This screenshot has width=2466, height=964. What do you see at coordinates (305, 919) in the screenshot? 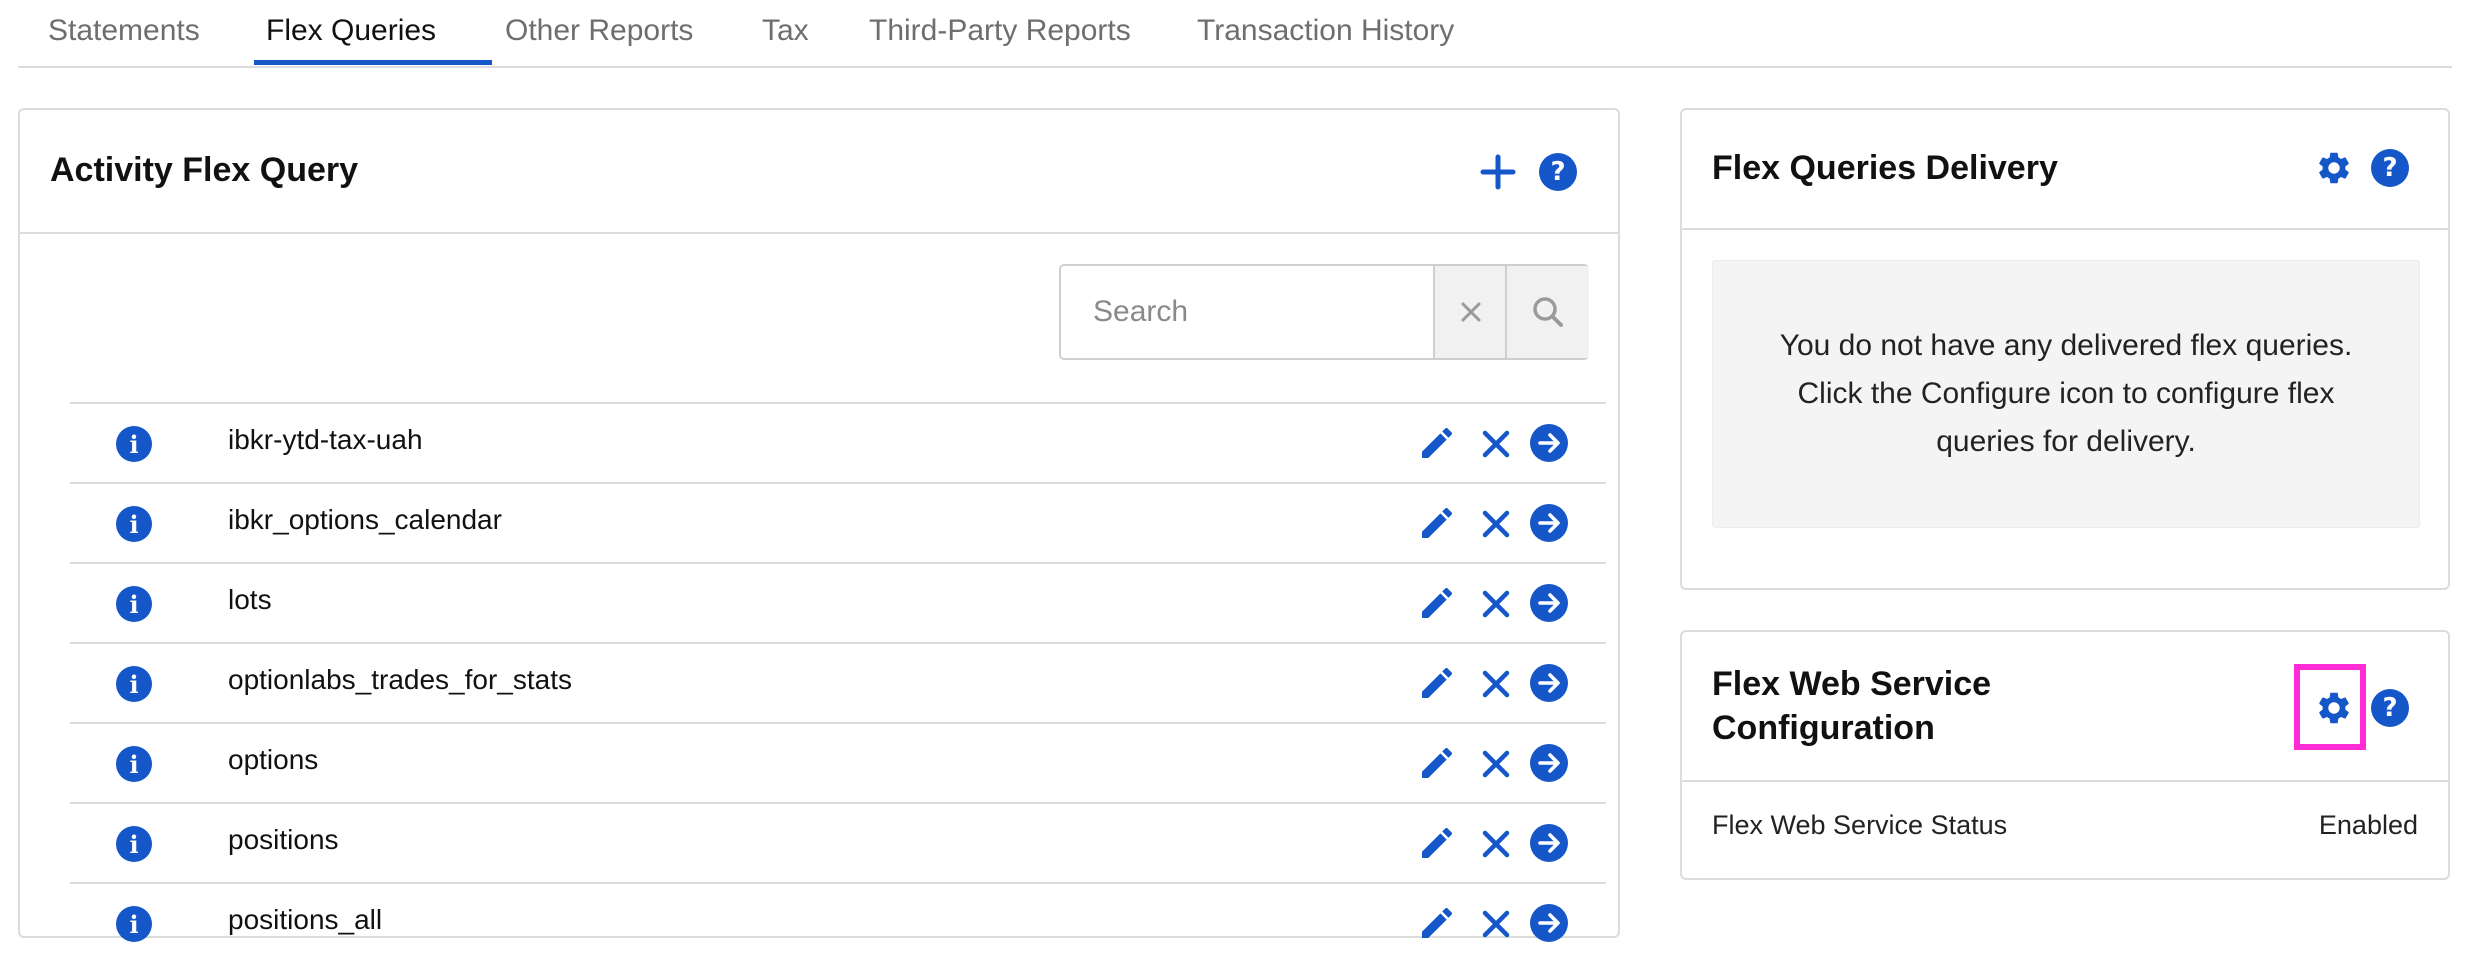
I see `query-name: positions_all` at bounding box center [305, 919].